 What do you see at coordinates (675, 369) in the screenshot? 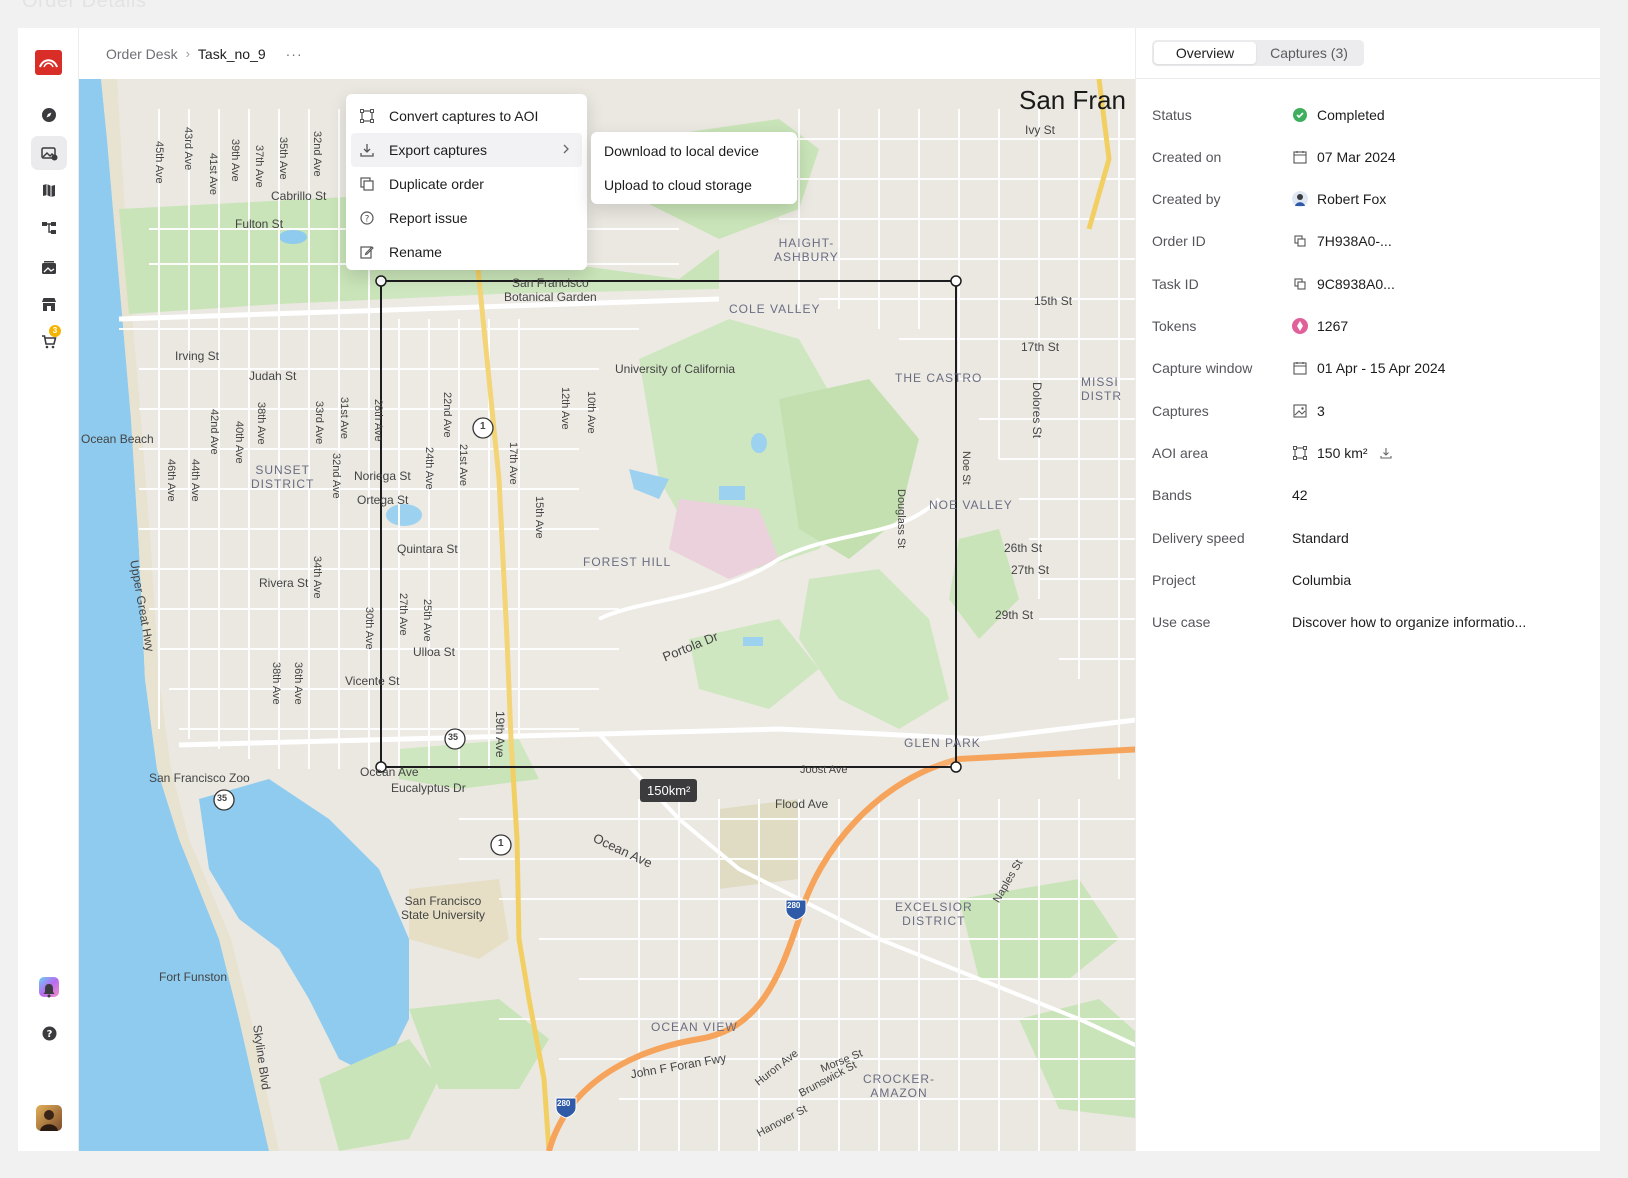
I see `map-label-ucal: University of California` at bounding box center [675, 369].